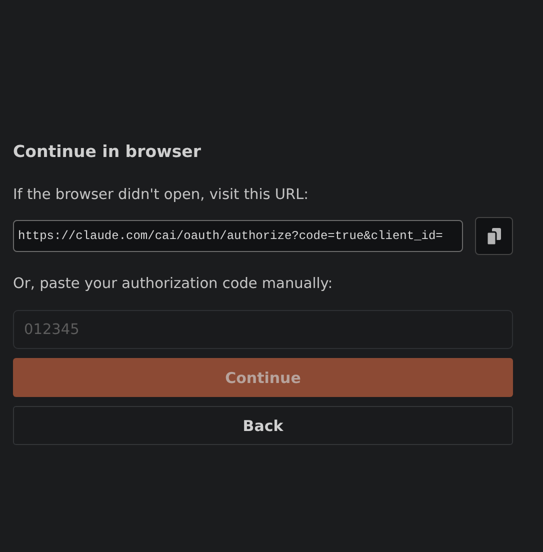 The width and height of the screenshot is (543, 552). Describe the element at coordinates (173, 284) in the screenshot. I see `code-instruction: Or, paste your authorization code manually:` at that location.